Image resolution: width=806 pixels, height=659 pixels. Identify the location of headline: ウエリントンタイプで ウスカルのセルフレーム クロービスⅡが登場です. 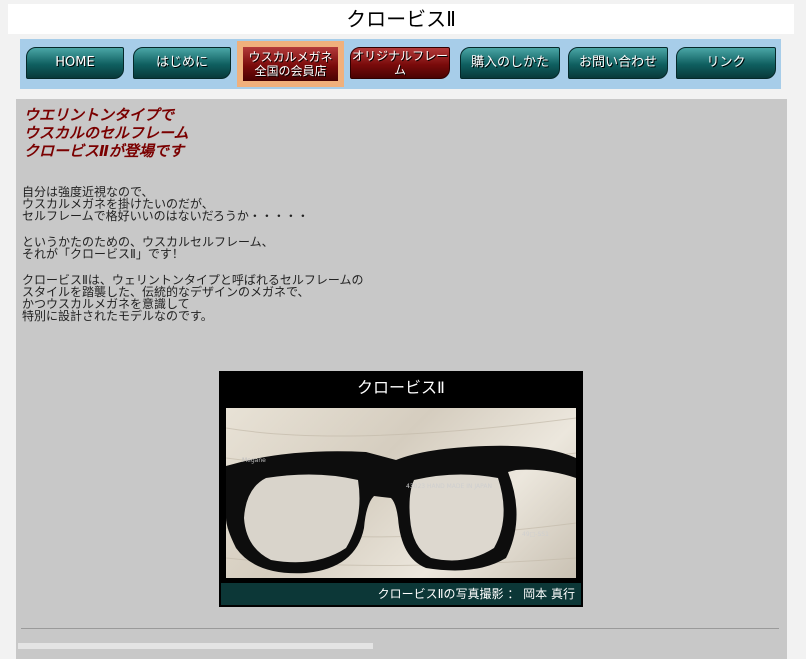
(106, 133).